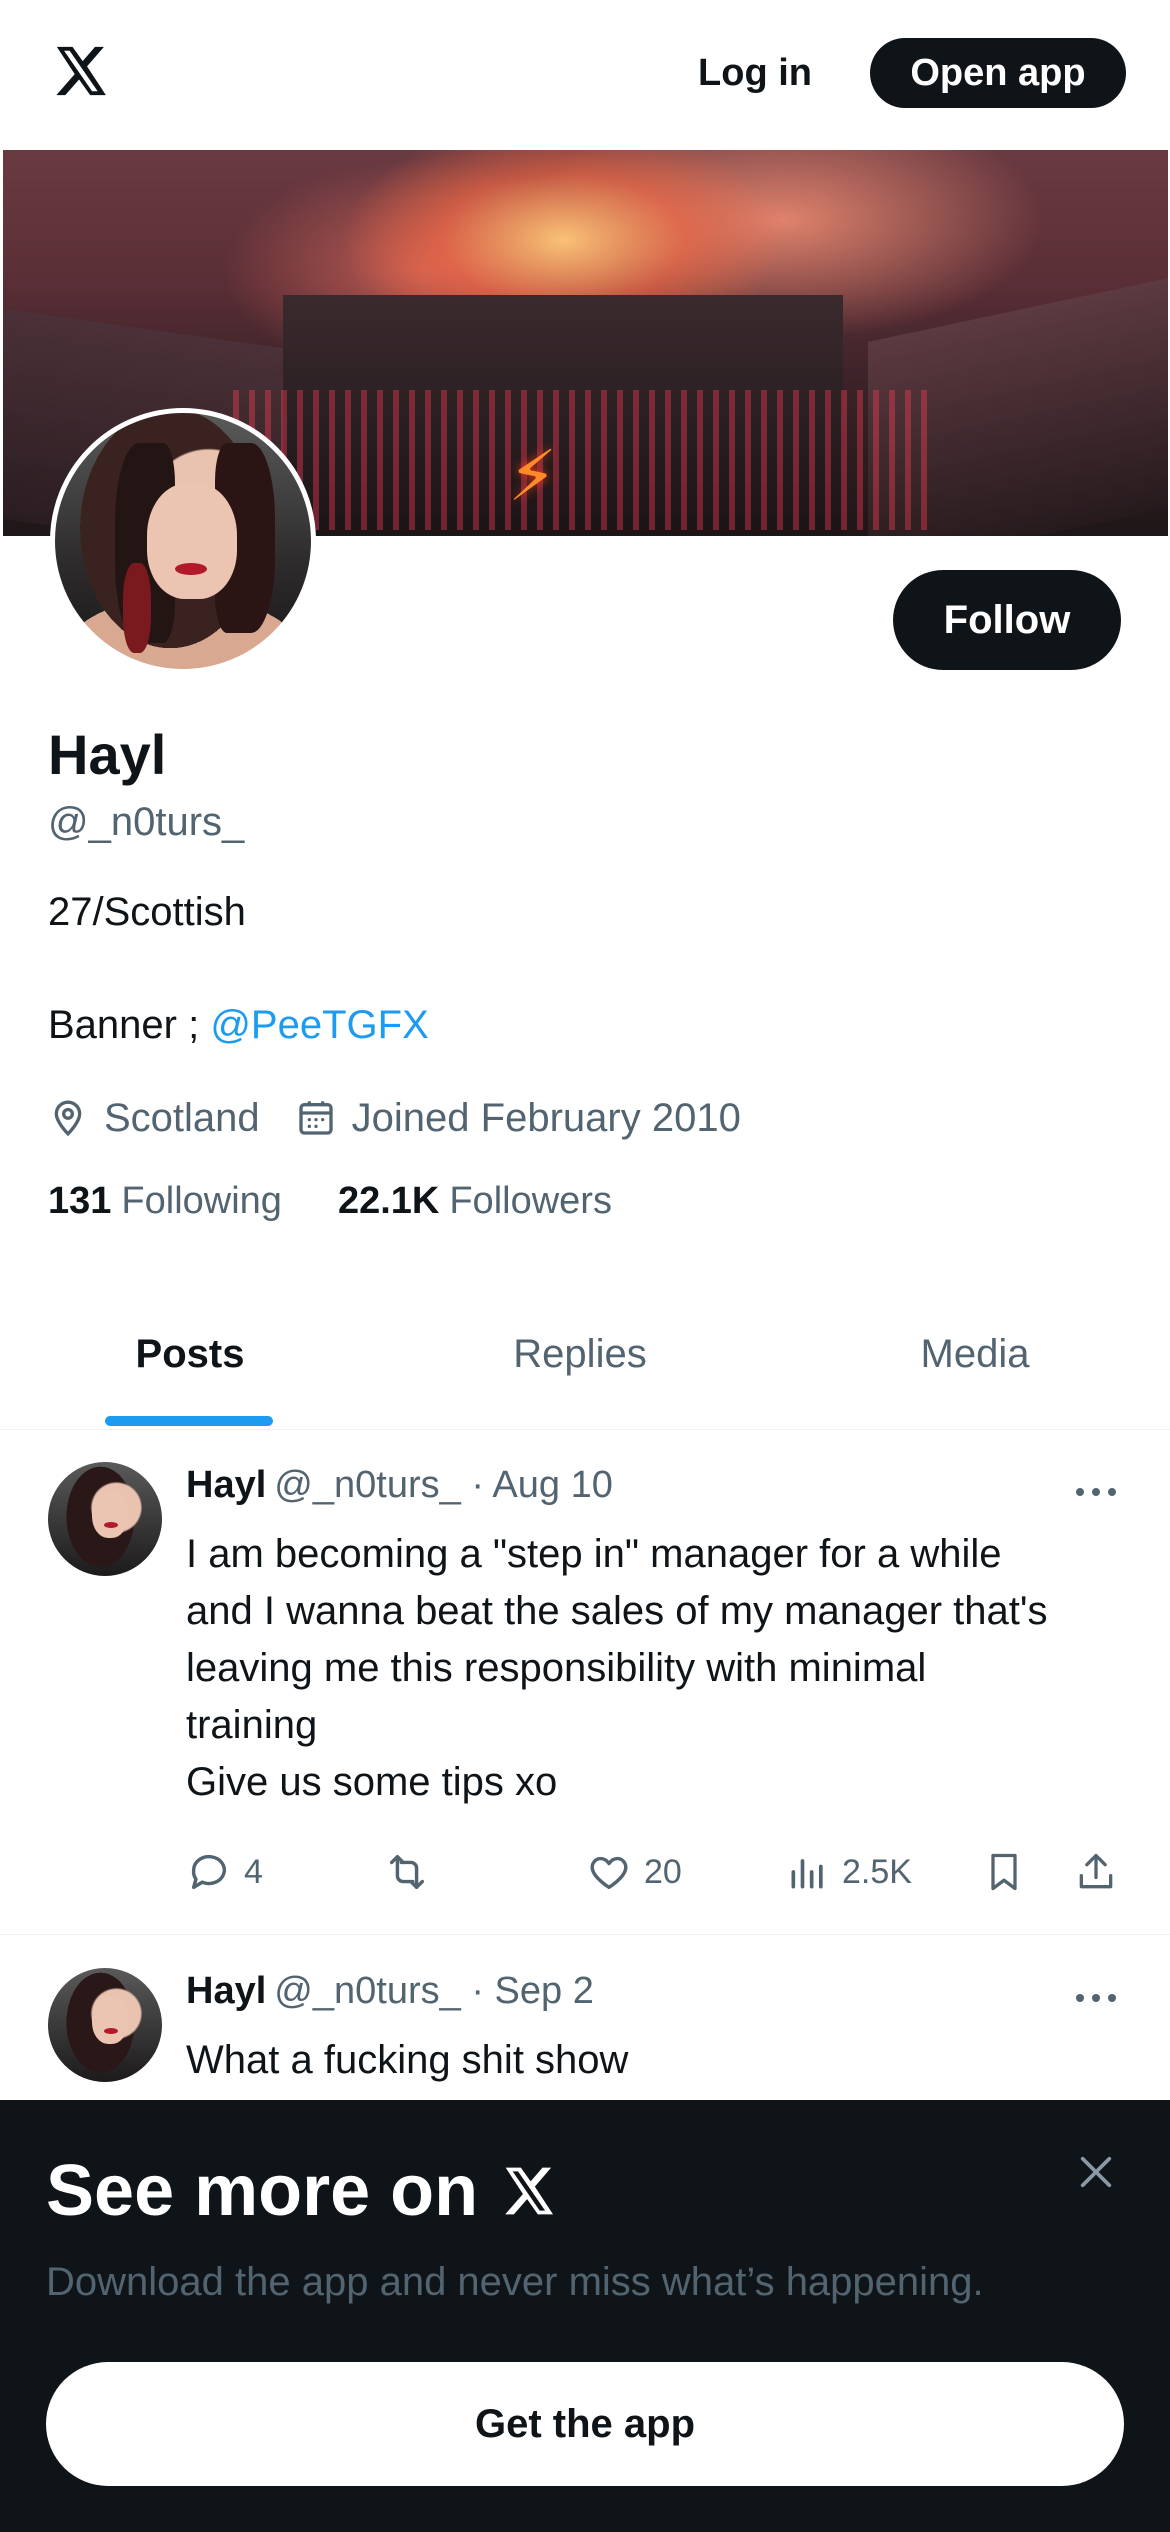  What do you see at coordinates (182, 1117) in the screenshot?
I see `location-text: Scotland` at bounding box center [182, 1117].